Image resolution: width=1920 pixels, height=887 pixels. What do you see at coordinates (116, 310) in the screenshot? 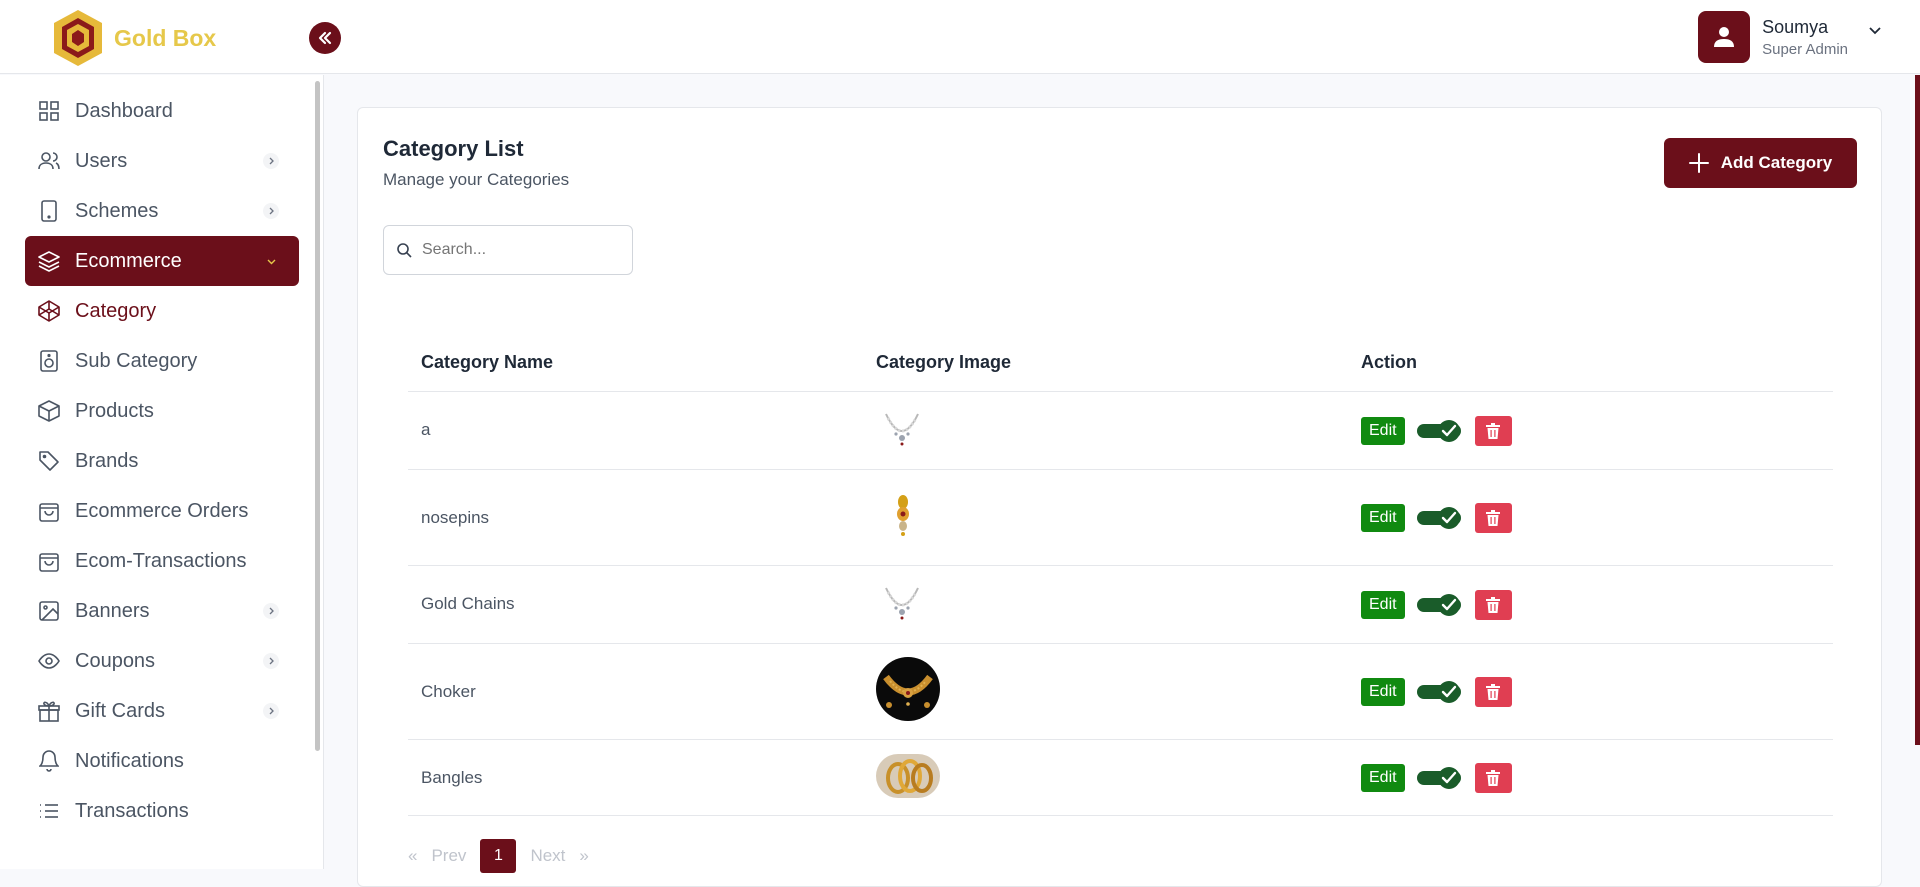
I see `sidebar-item-label: Category` at bounding box center [116, 310].